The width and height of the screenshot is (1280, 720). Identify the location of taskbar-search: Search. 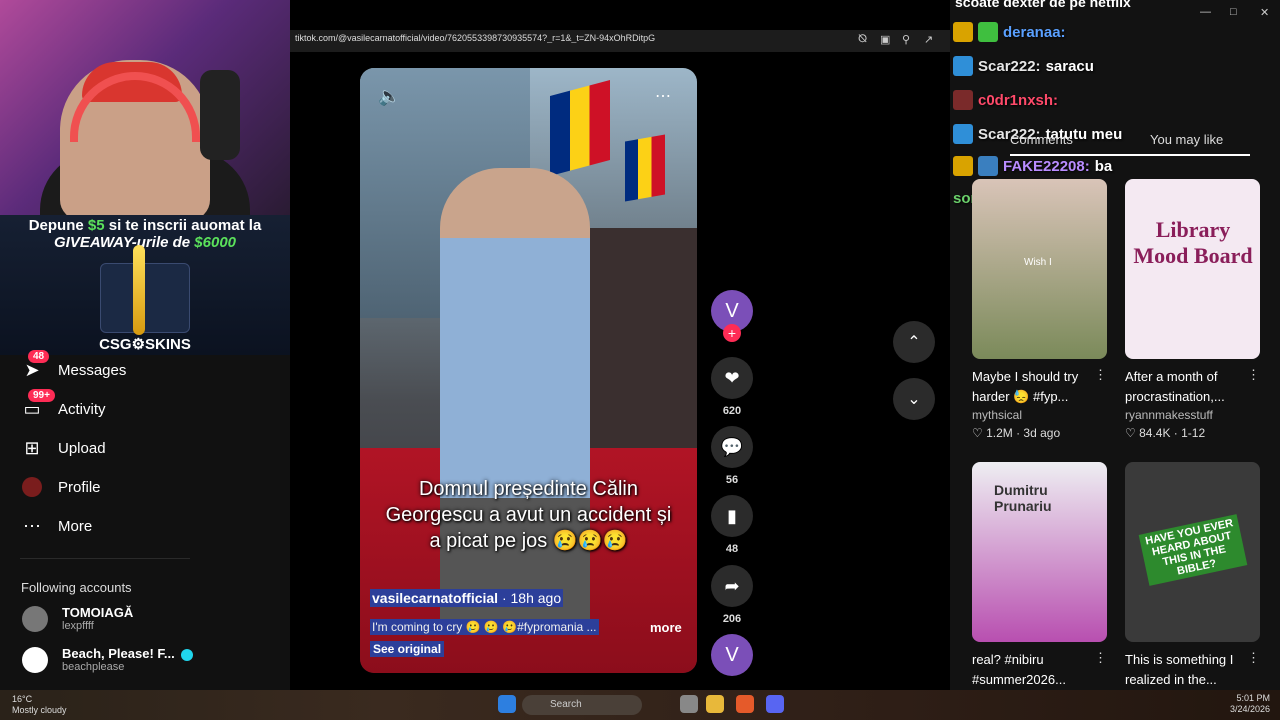
(582, 705).